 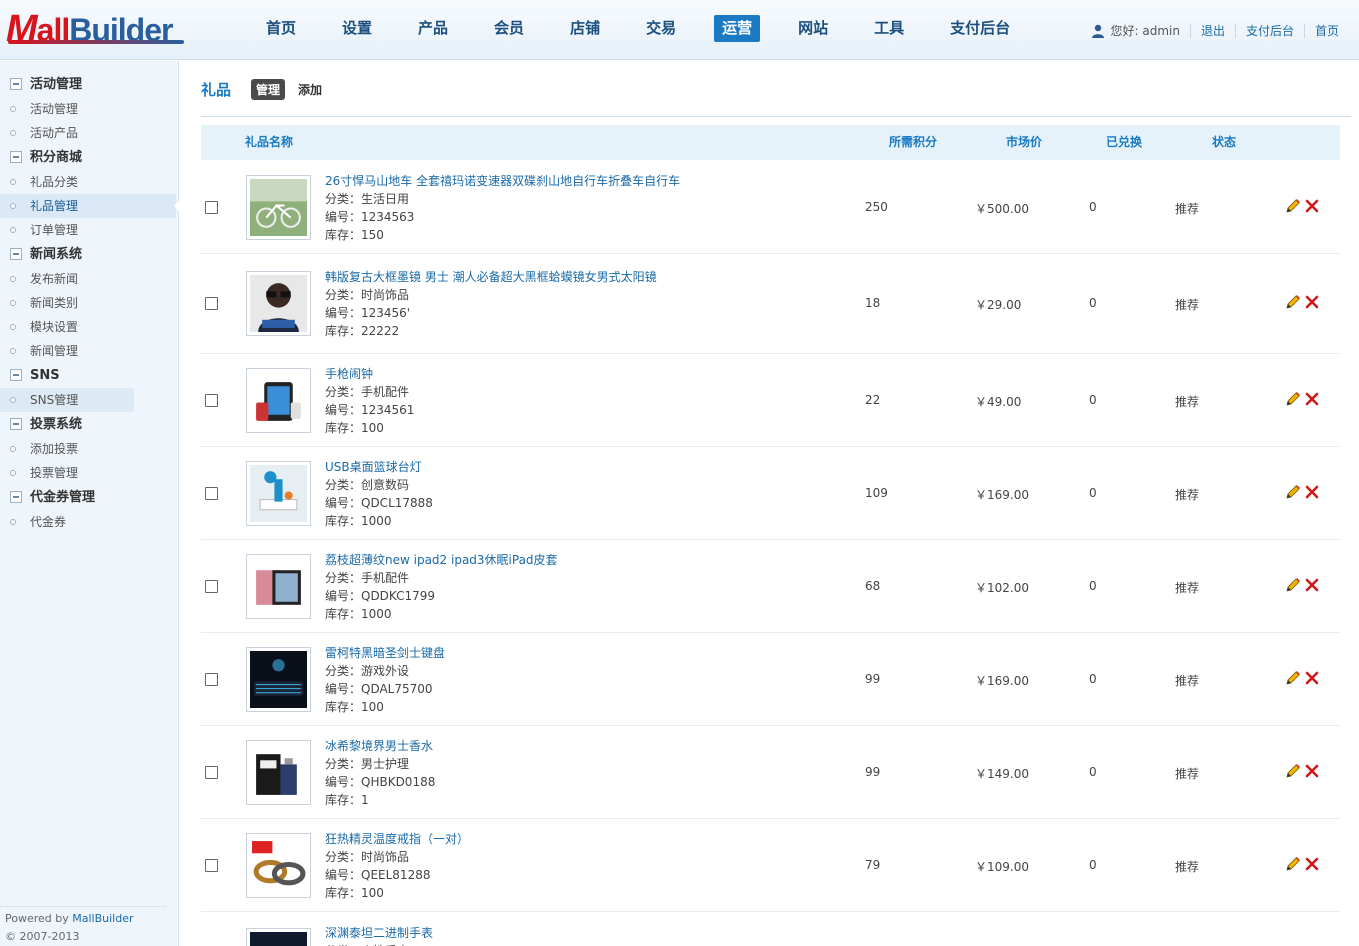 I want to click on sidebar-item: 代金券, so click(x=89, y=522).